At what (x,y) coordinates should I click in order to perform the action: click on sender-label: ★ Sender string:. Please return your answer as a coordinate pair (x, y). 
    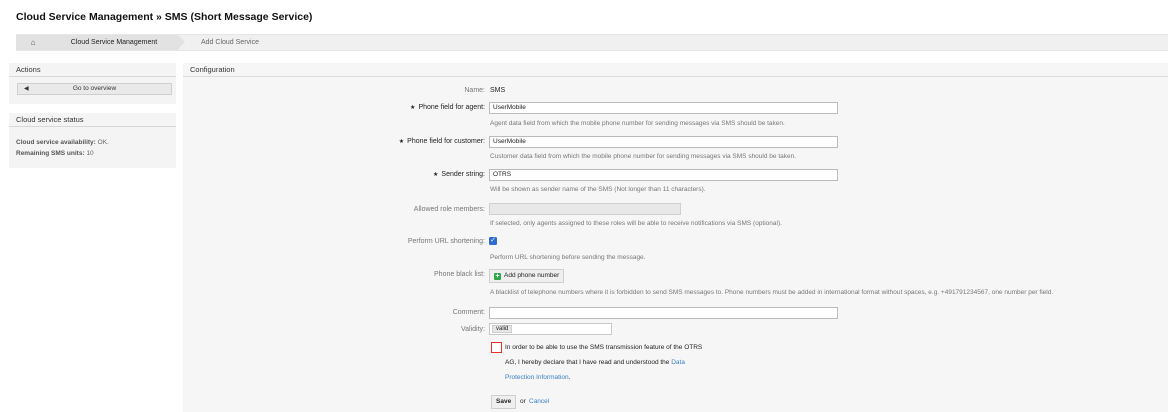
    Looking at the image, I should click on (459, 174).